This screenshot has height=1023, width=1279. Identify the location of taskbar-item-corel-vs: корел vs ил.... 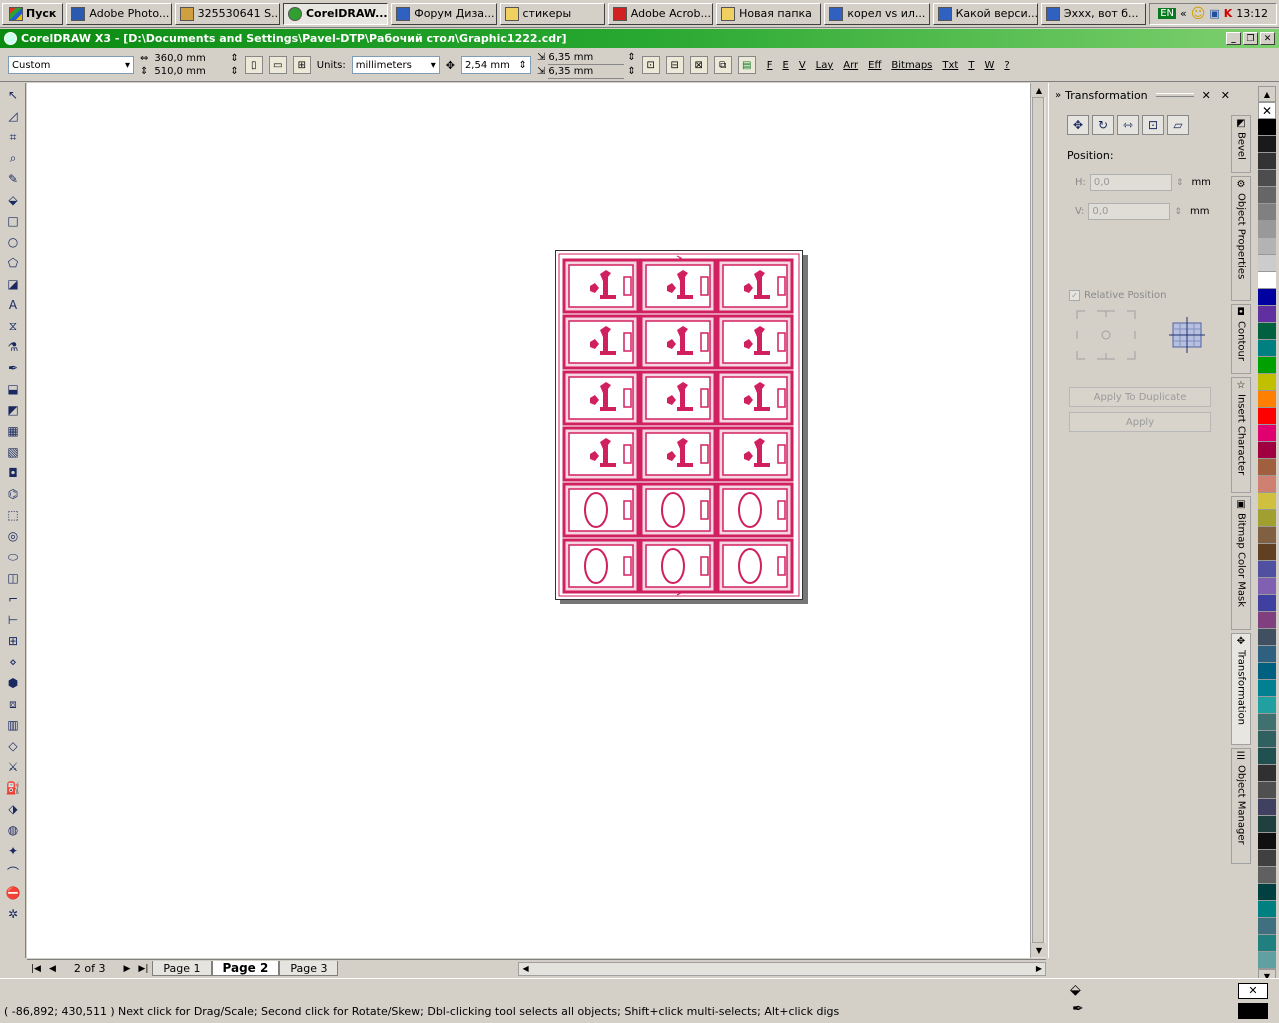
(877, 13).